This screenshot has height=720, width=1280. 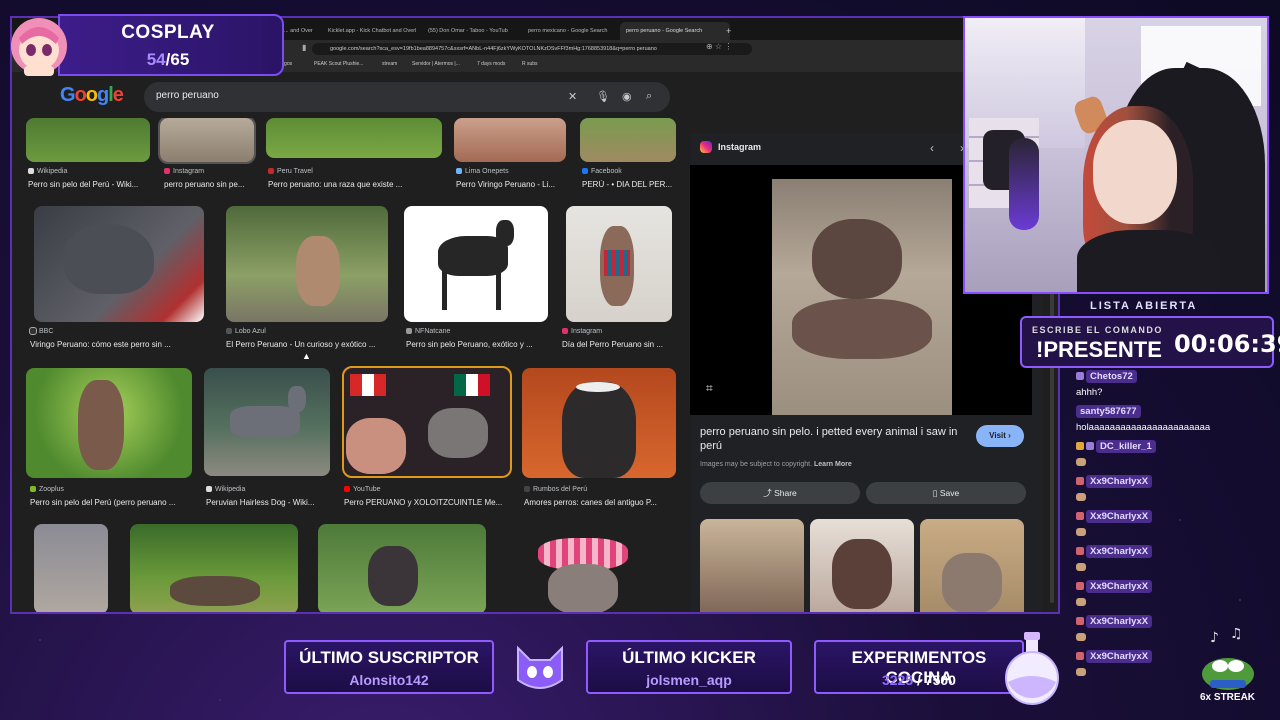 I want to click on browser-tab: perro mexicano - Google Search, so click(x=575, y=31).